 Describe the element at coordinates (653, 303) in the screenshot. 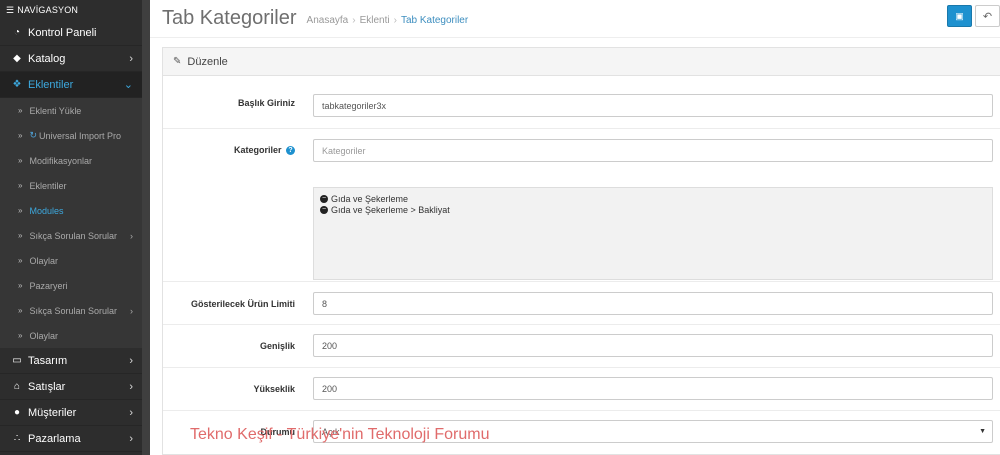

I see `limit-input: 8` at that location.